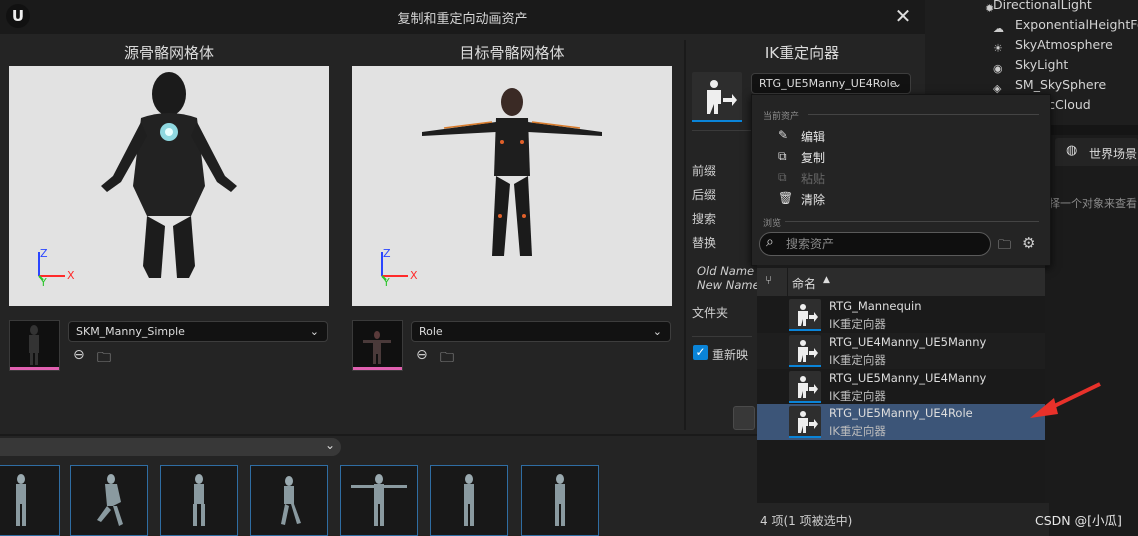  Describe the element at coordinates (998, 48) in the screenshot. I see `sky-atmosphere-icon: ☀` at that location.